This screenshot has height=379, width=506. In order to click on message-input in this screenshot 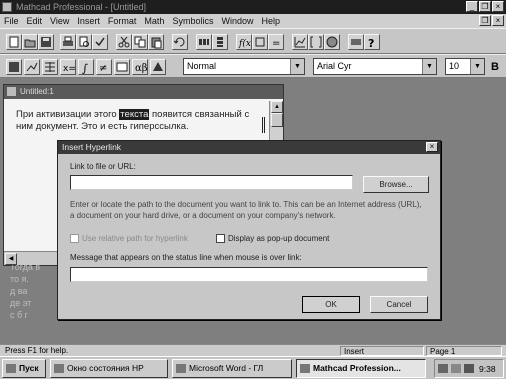, I will do `click(249, 274)`.